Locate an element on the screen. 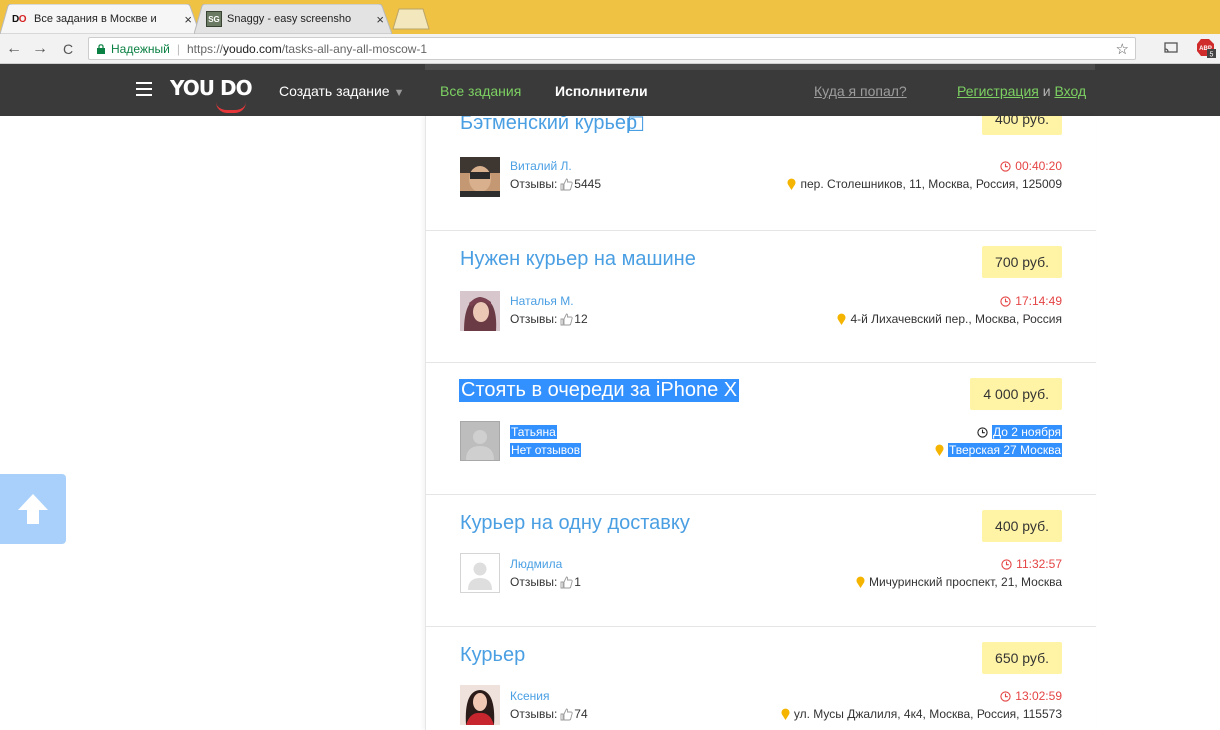 This screenshot has width=1220, height=730. reviews: Отзывы: 1 is located at coordinates (545, 582).